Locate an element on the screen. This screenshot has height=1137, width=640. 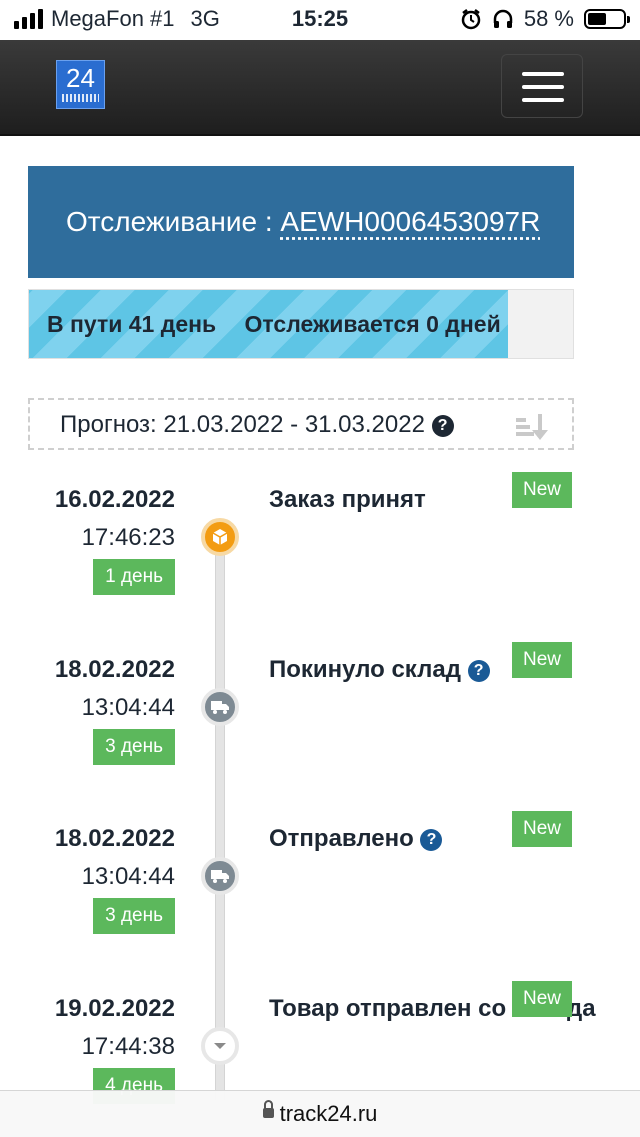
package-icon is located at coordinates (220, 537).